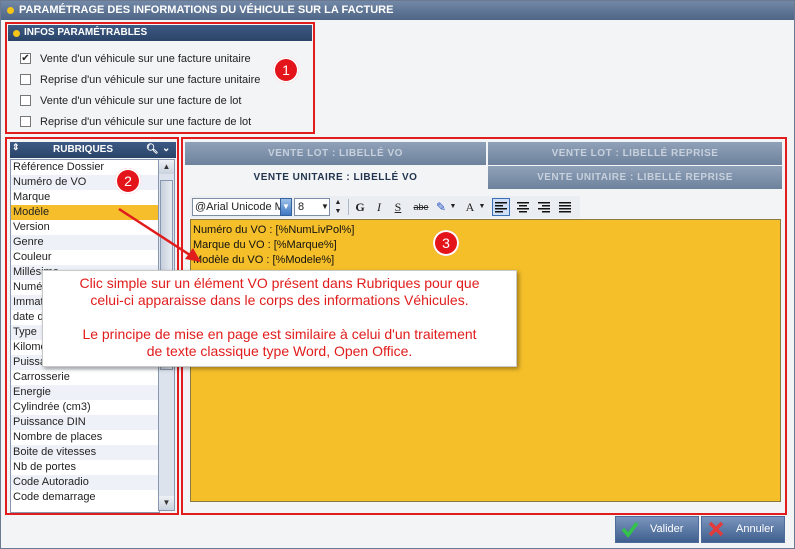 The height and width of the screenshot is (549, 795). What do you see at coordinates (159, 234) in the screenshot?
I see `pointer-arrow` at bounding box center [159, 234].